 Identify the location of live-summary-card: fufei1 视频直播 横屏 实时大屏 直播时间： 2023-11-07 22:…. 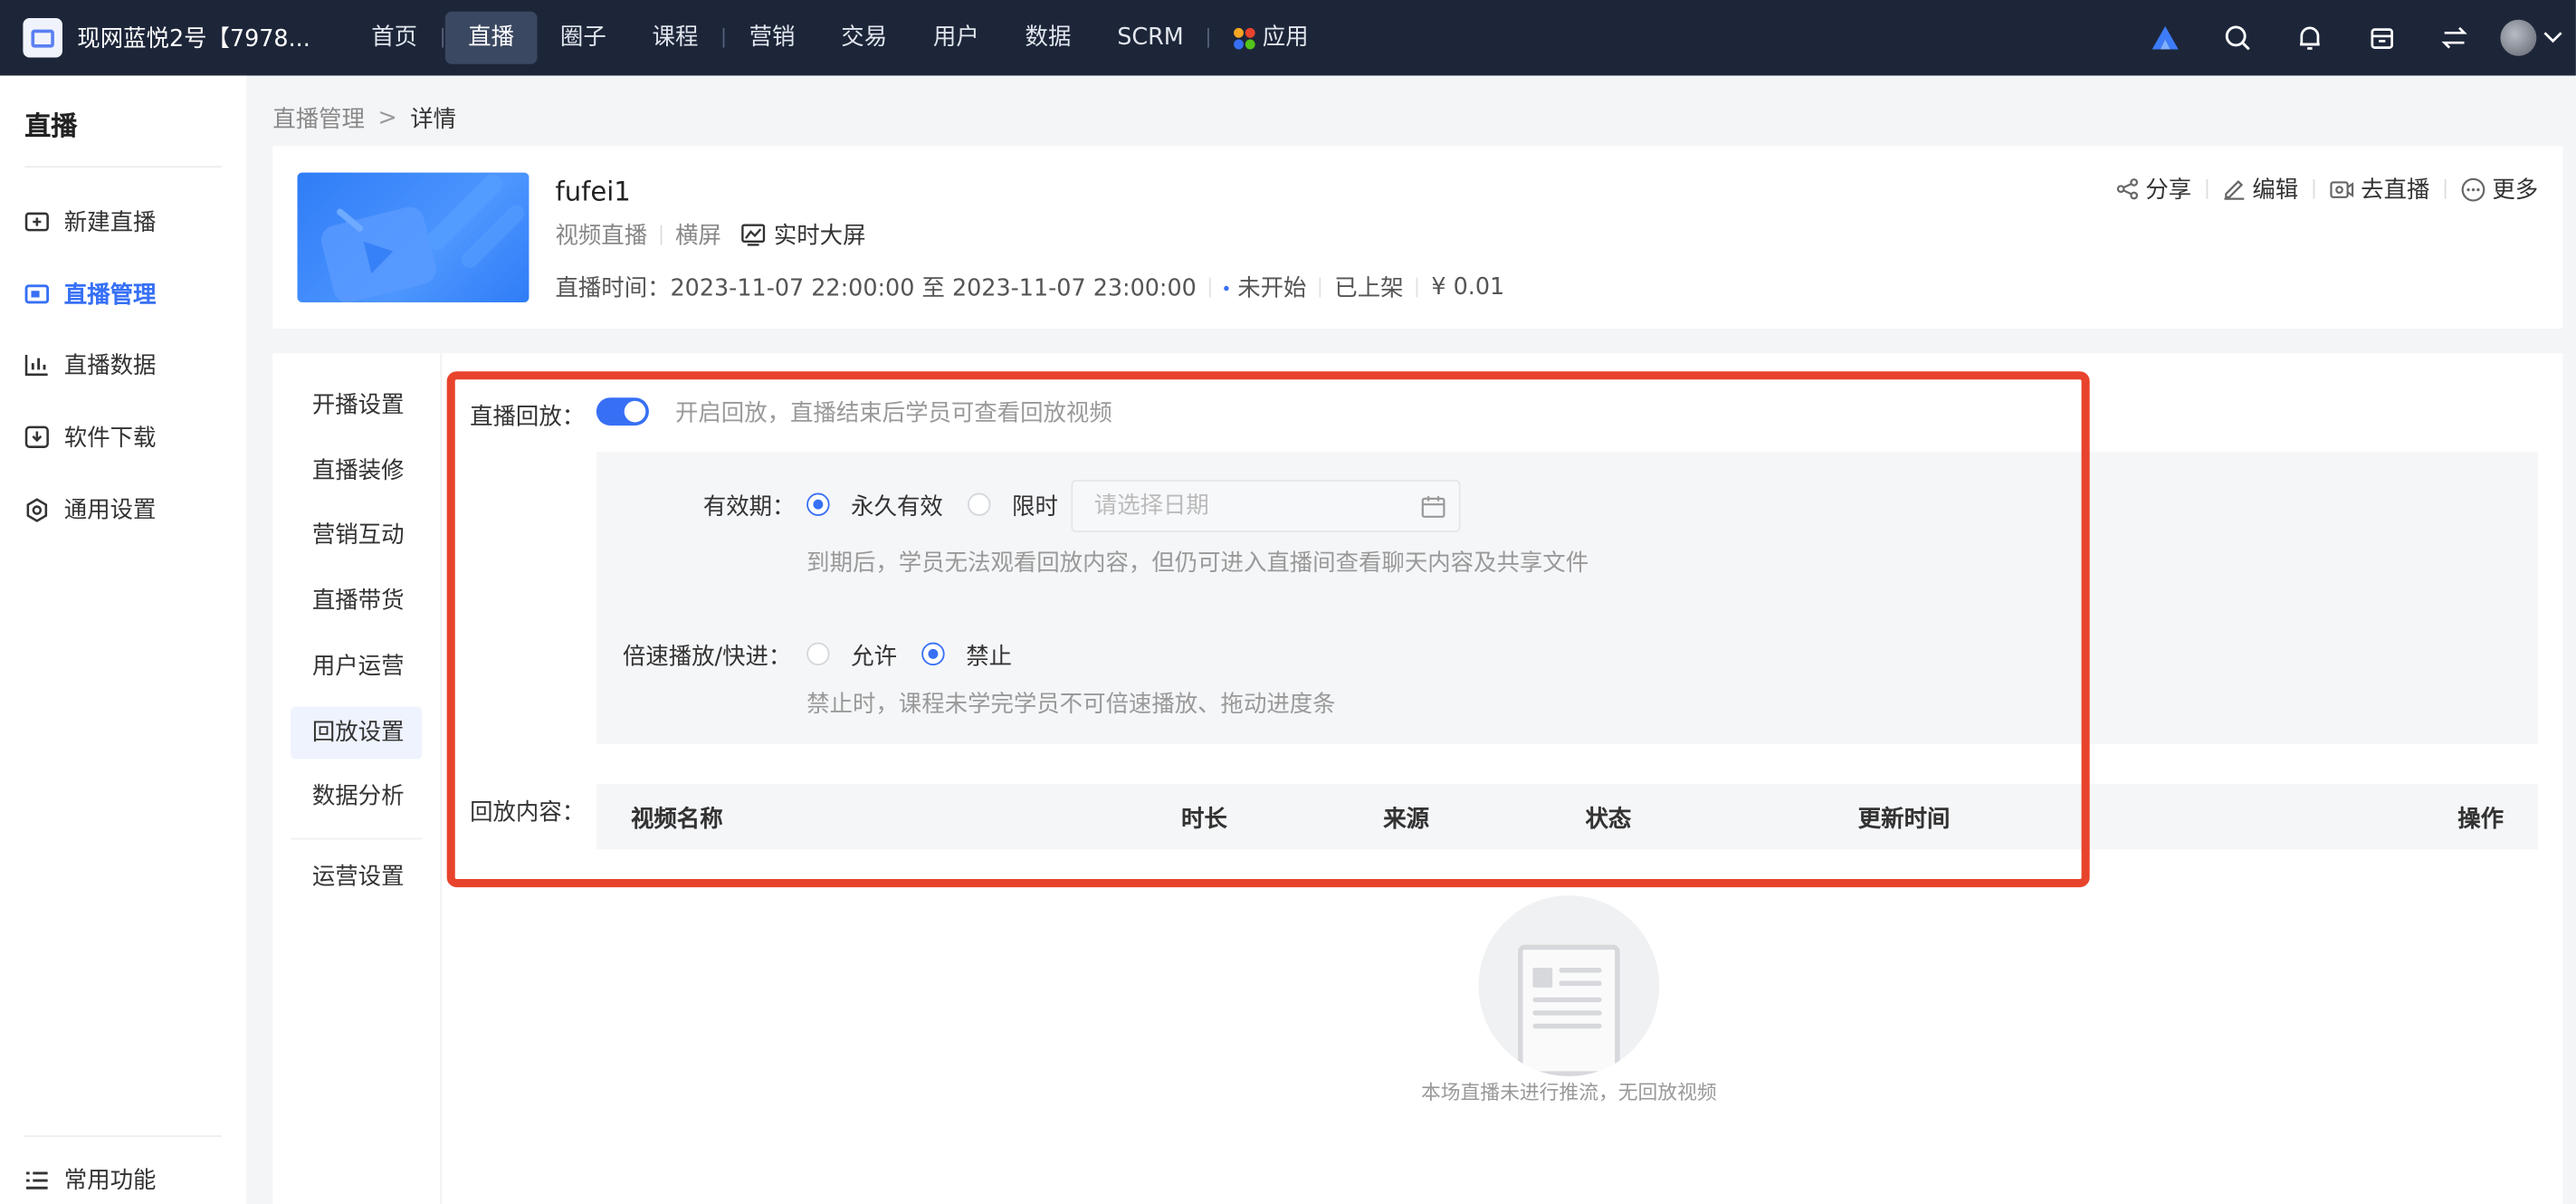
(1417, 237).